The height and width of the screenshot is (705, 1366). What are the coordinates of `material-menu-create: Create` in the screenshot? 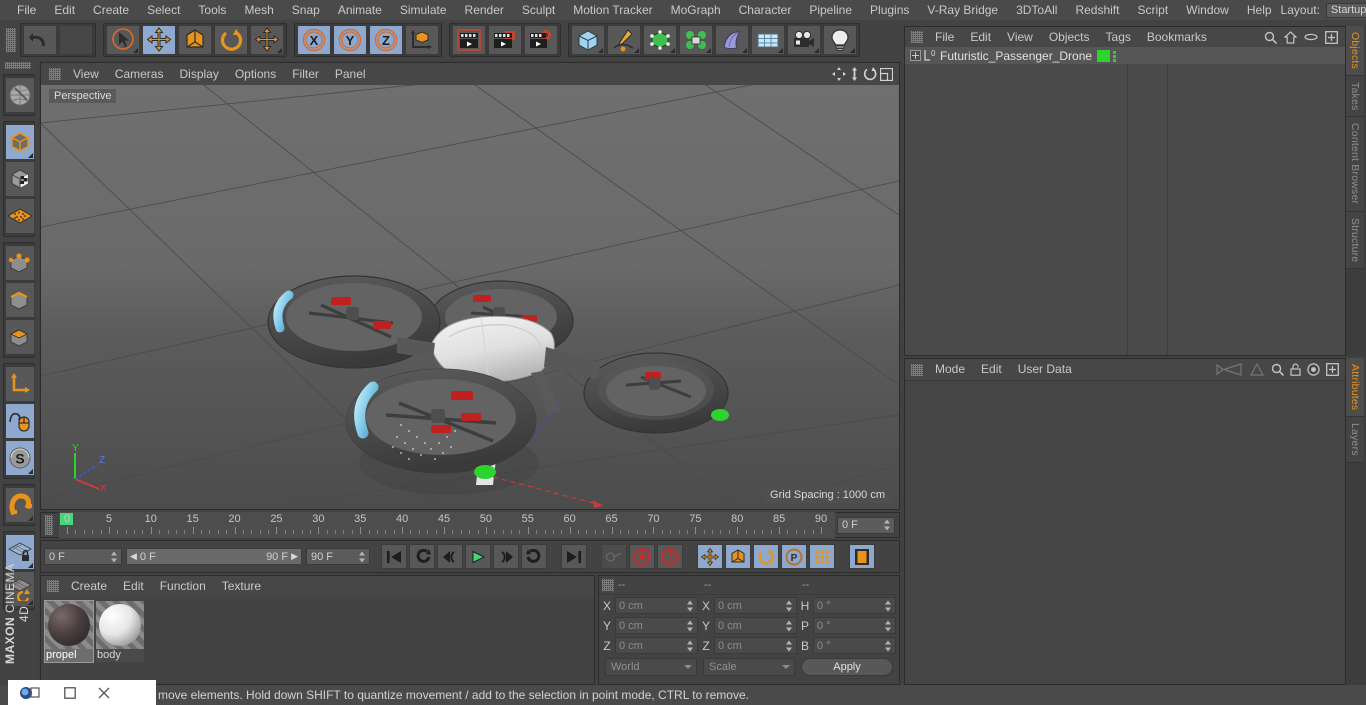 It's located at (89, 586).